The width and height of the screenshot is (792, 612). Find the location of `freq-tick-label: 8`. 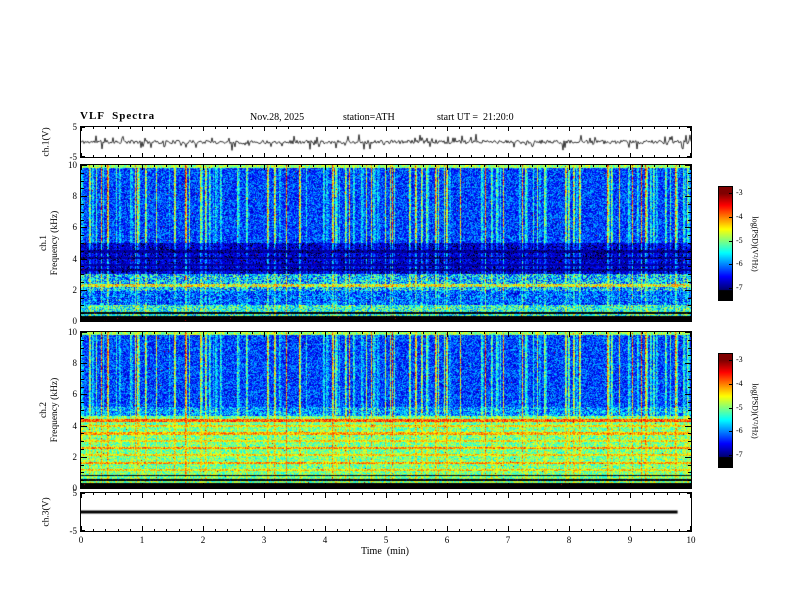

freq-tick-label: 8 is located at coordinates (75, 363).